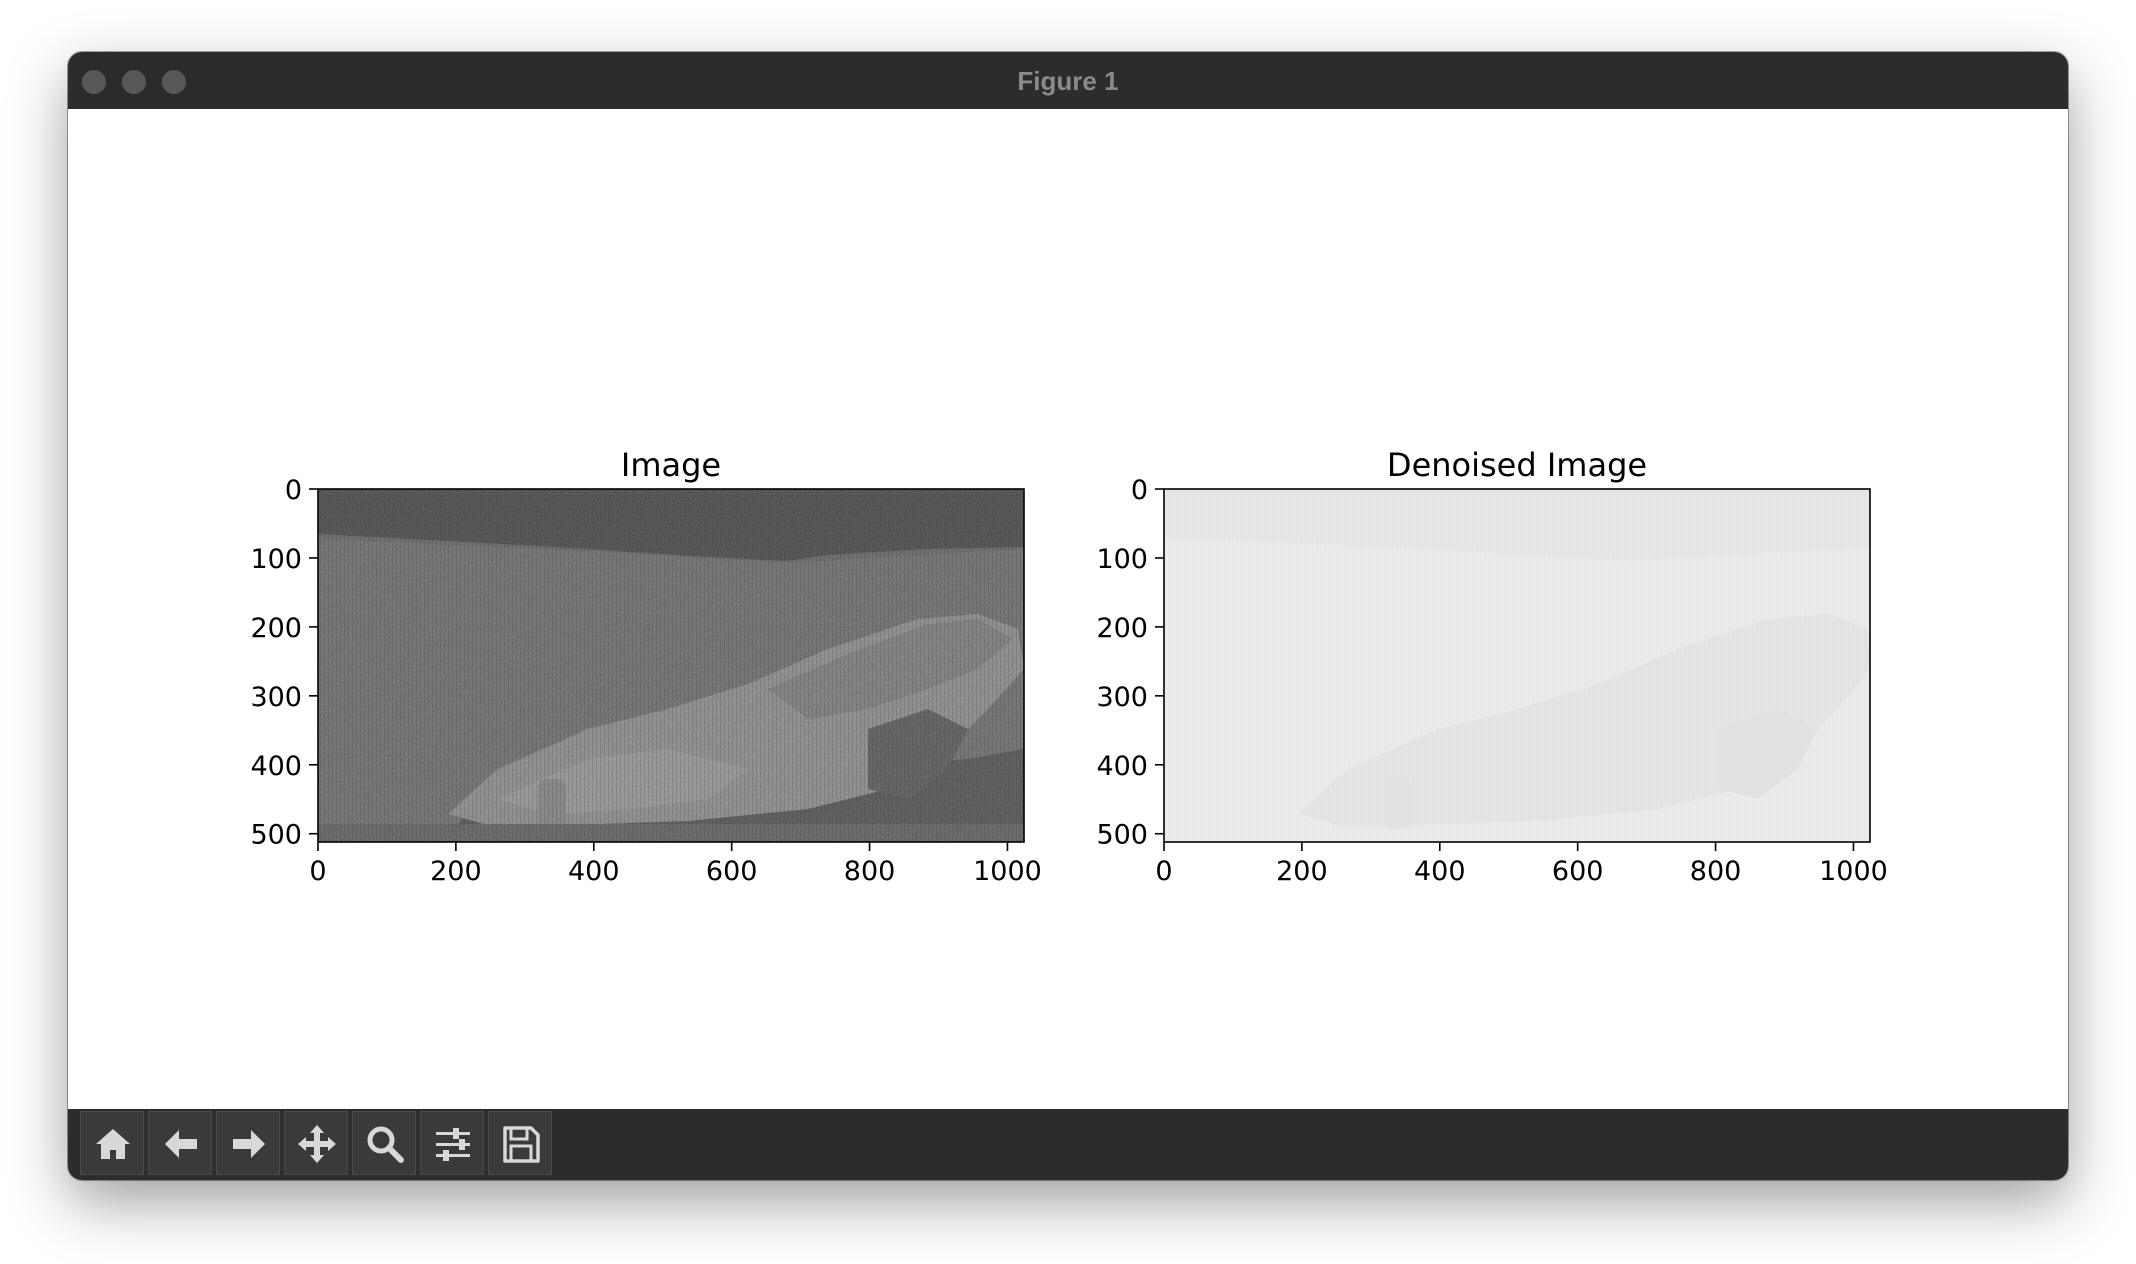 Image resolution: width=2136 pixels, height=1264 pixels. What do you see at coordinates (1578, 871) in the screenshot?
I see `denoised-x-tick-label: 600` at bounding box center [1578, 871].